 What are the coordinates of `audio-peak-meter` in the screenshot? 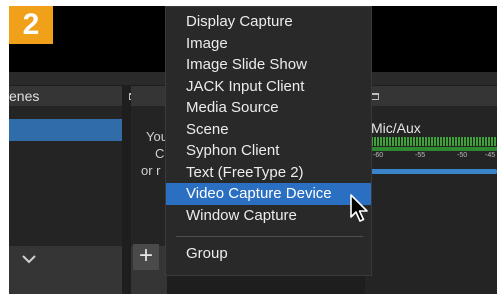 It's located at (434, 149).